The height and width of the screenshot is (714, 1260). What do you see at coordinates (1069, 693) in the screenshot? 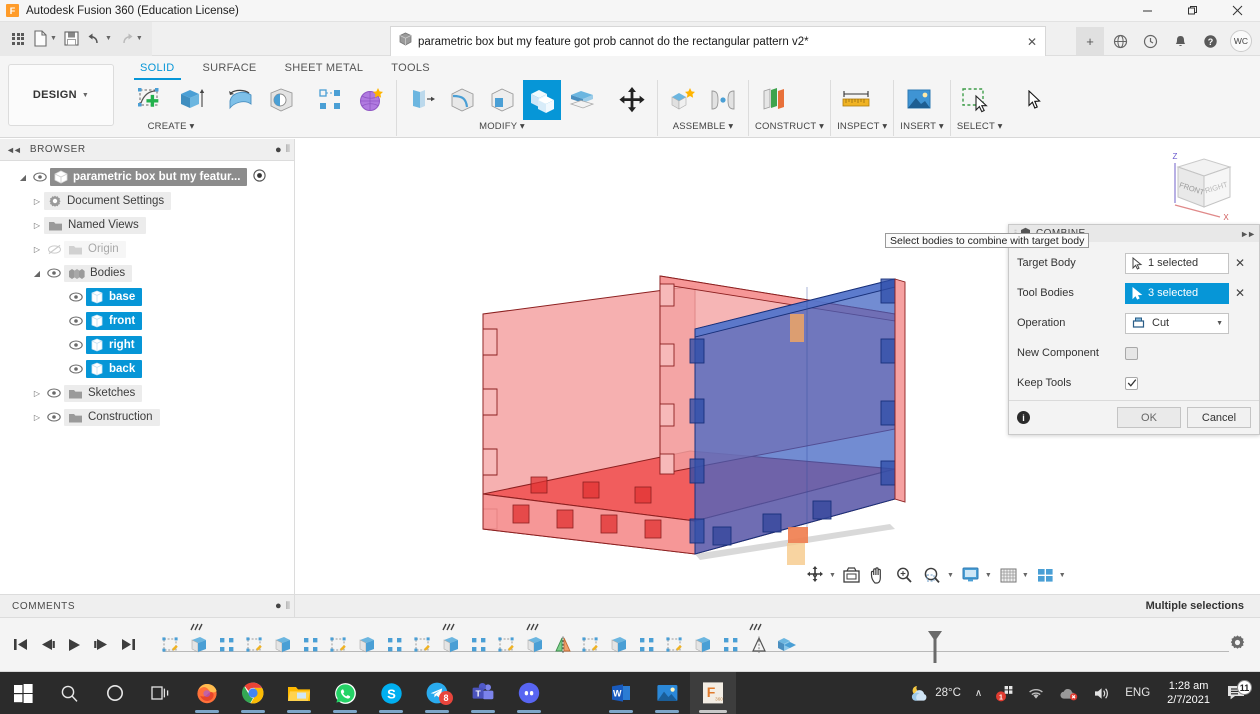
I see `onedrive-error-icon` at bounding box center [1069, 693].